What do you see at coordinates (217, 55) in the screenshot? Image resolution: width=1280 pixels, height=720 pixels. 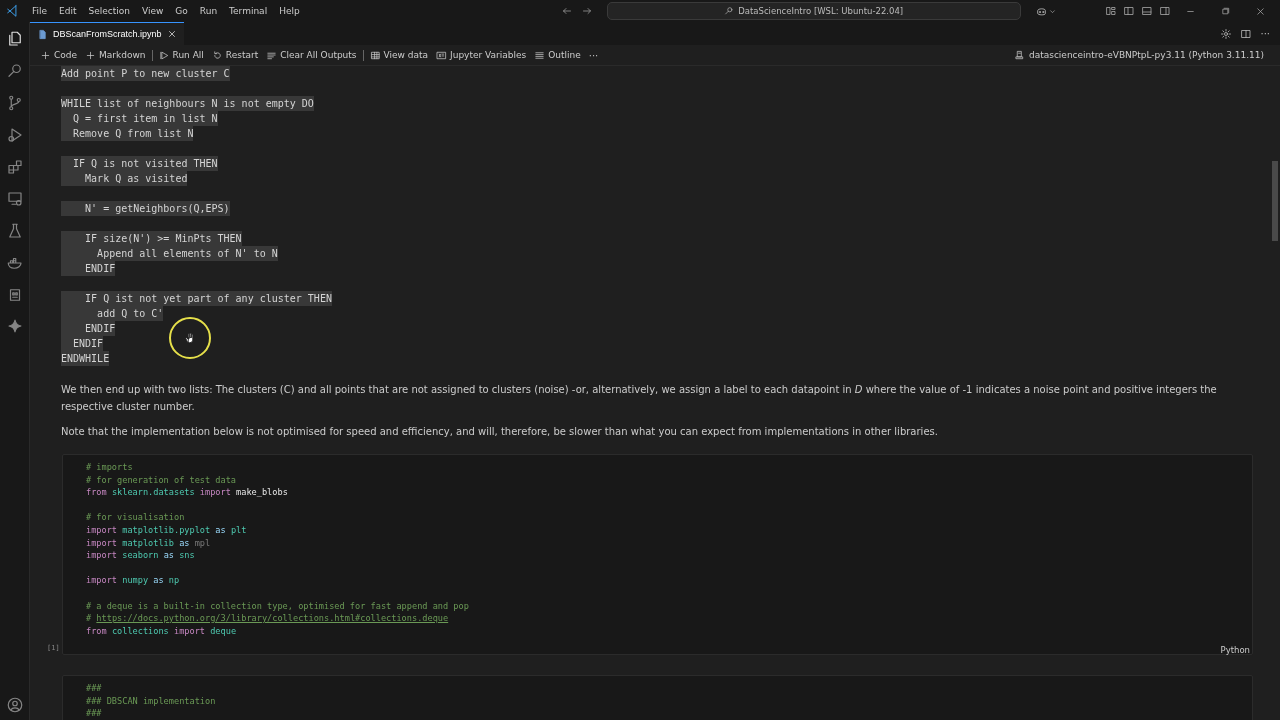 I see `restart-icon` at bounding box center [217, 55].